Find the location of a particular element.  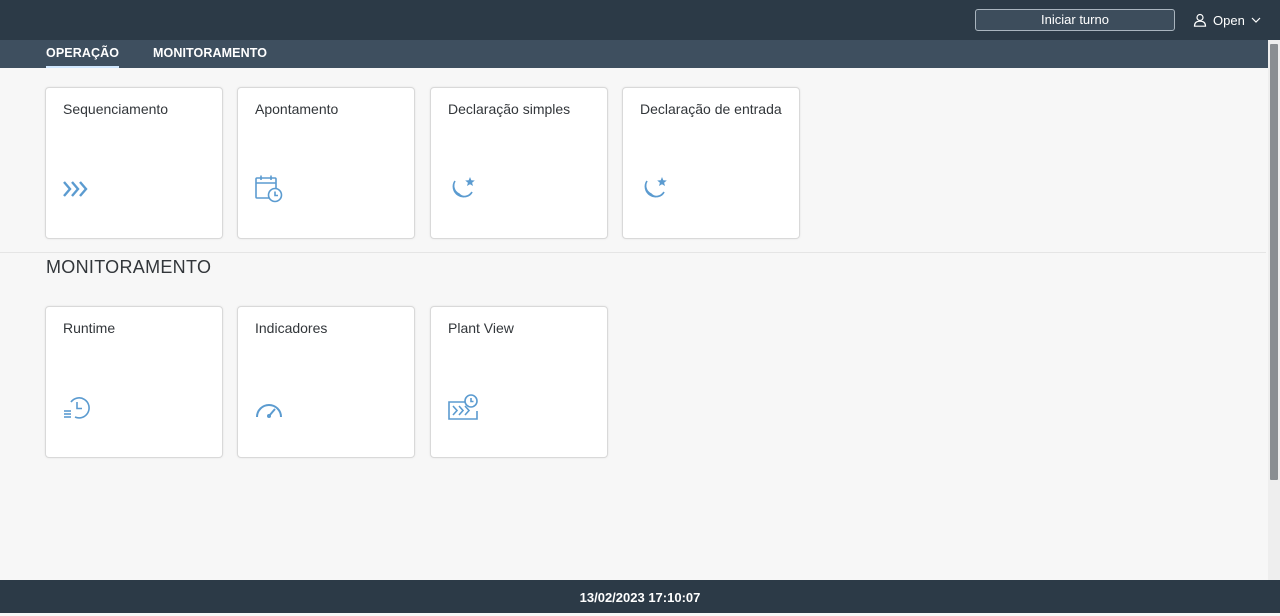

plant-view-icon is located at coordinates (463, 408).